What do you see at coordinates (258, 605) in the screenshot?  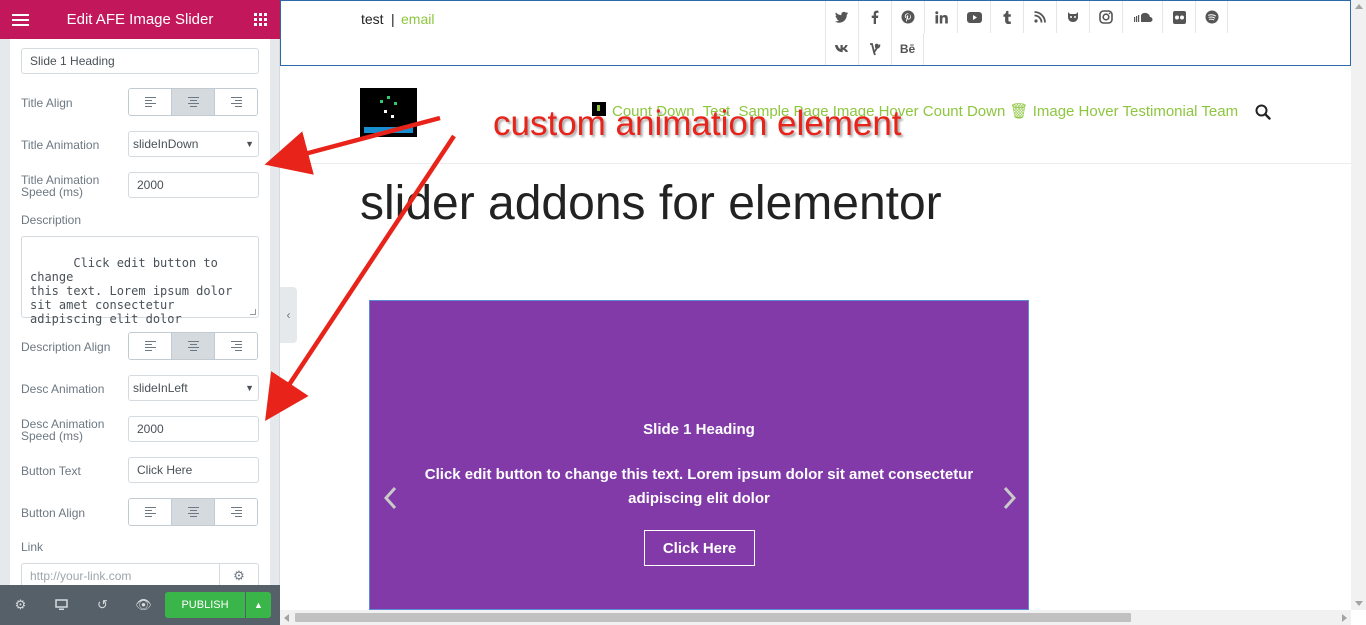 I see `publish-options-caret-icon: ▲` at bounding box center [258, 605].